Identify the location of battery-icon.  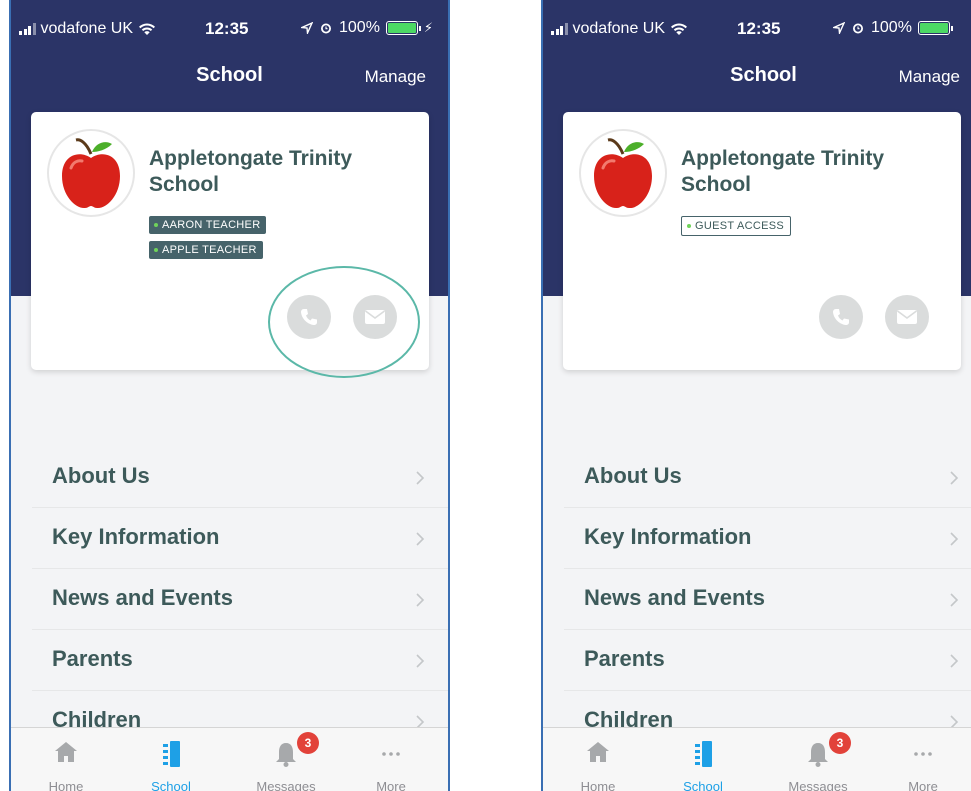
(935, 28).